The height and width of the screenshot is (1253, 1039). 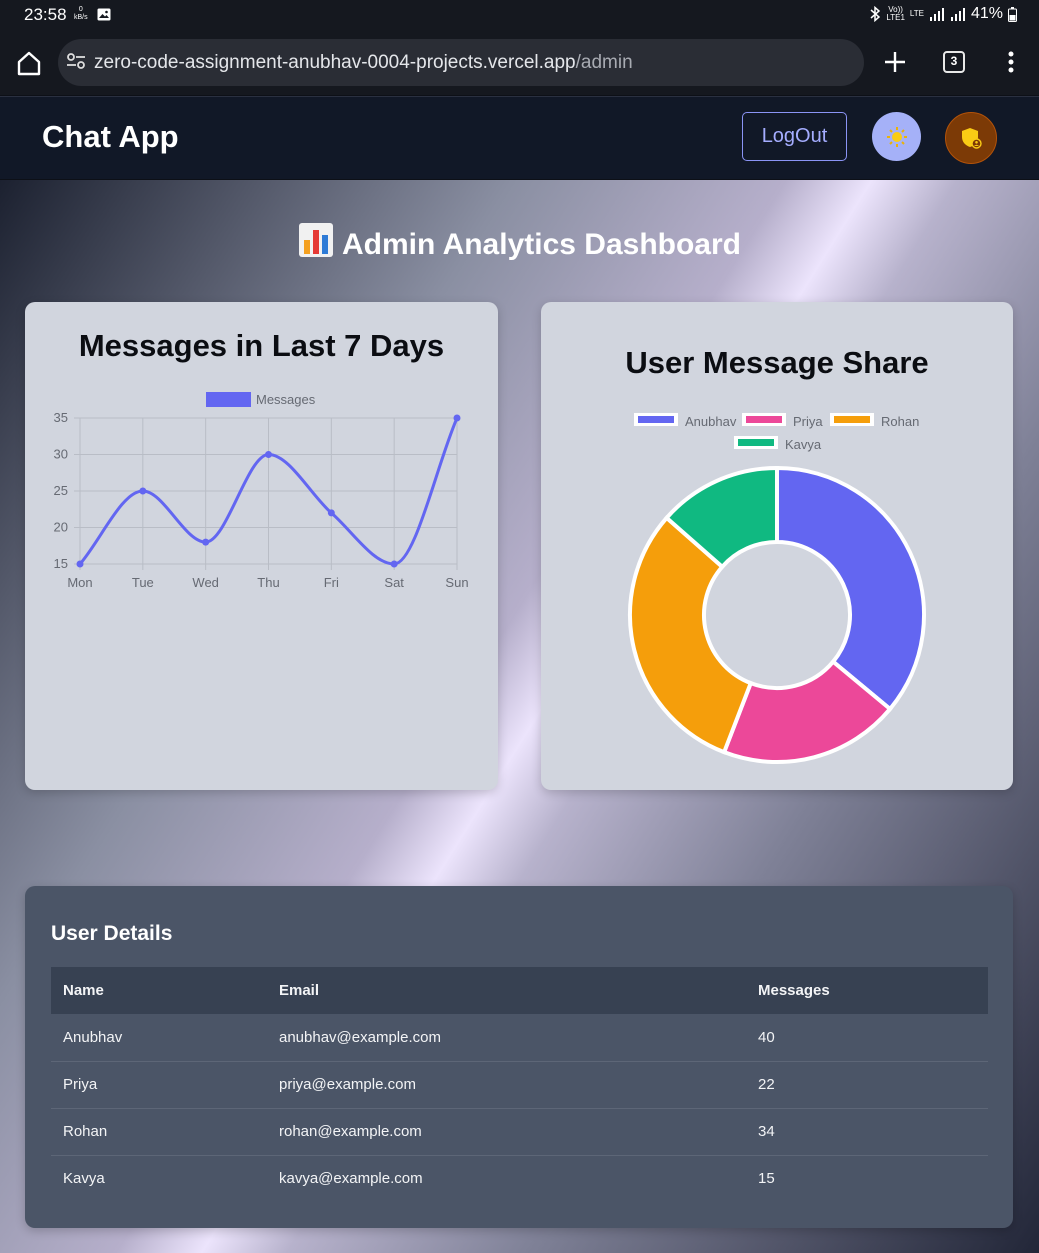 What do you see at coordinates (205, 582) in the screenshot?
I see `x-tick-label: Wed` at bounding box center [205, 582].